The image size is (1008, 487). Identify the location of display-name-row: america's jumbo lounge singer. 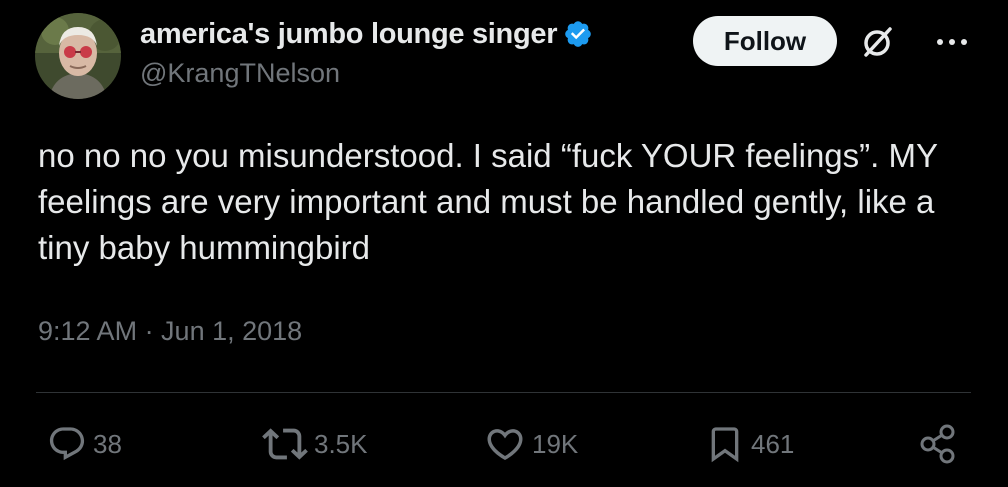
(366, 34).